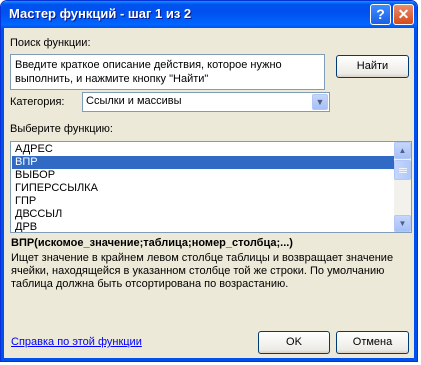  I want to click on help-button: ?, so click(380, 14).